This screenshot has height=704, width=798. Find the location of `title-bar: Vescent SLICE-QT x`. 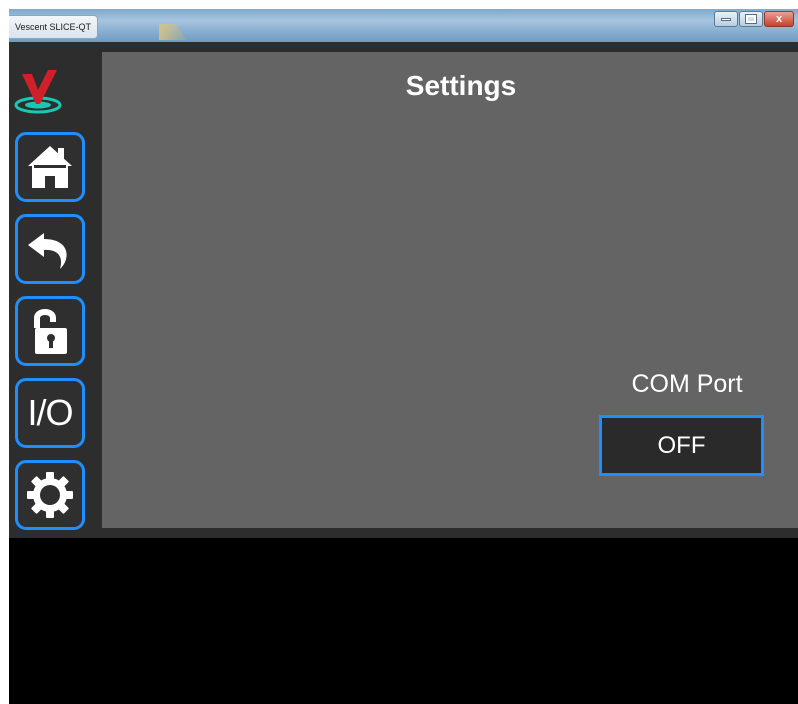

title-bar: Vescent SLICE-QT x is located at coordinates (403, 25).